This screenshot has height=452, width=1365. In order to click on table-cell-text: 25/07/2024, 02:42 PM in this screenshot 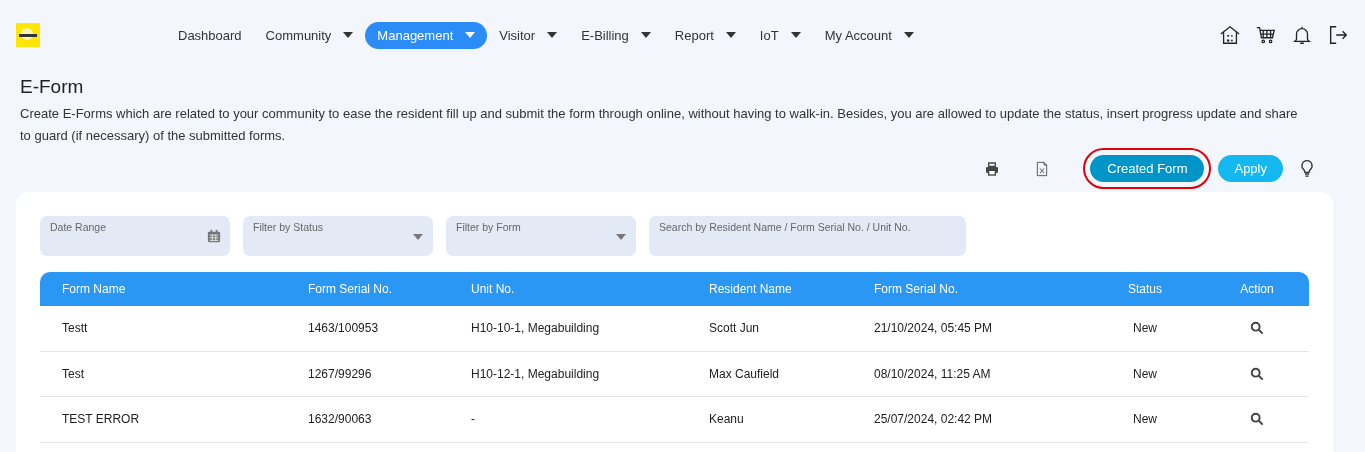, I will do `click(933, 419)`.